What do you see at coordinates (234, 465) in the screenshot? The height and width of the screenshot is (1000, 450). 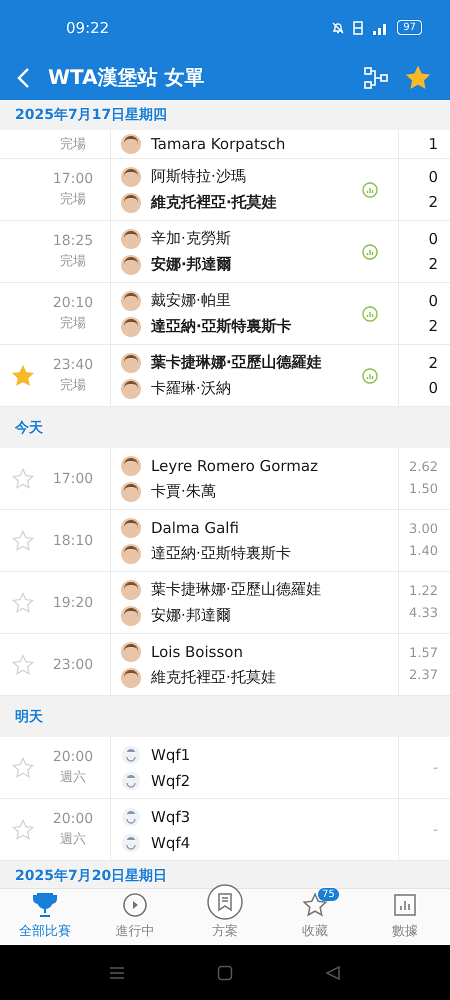 I see `player-name: Leyre Romero Gormaz` at bounding box center [234, 465].